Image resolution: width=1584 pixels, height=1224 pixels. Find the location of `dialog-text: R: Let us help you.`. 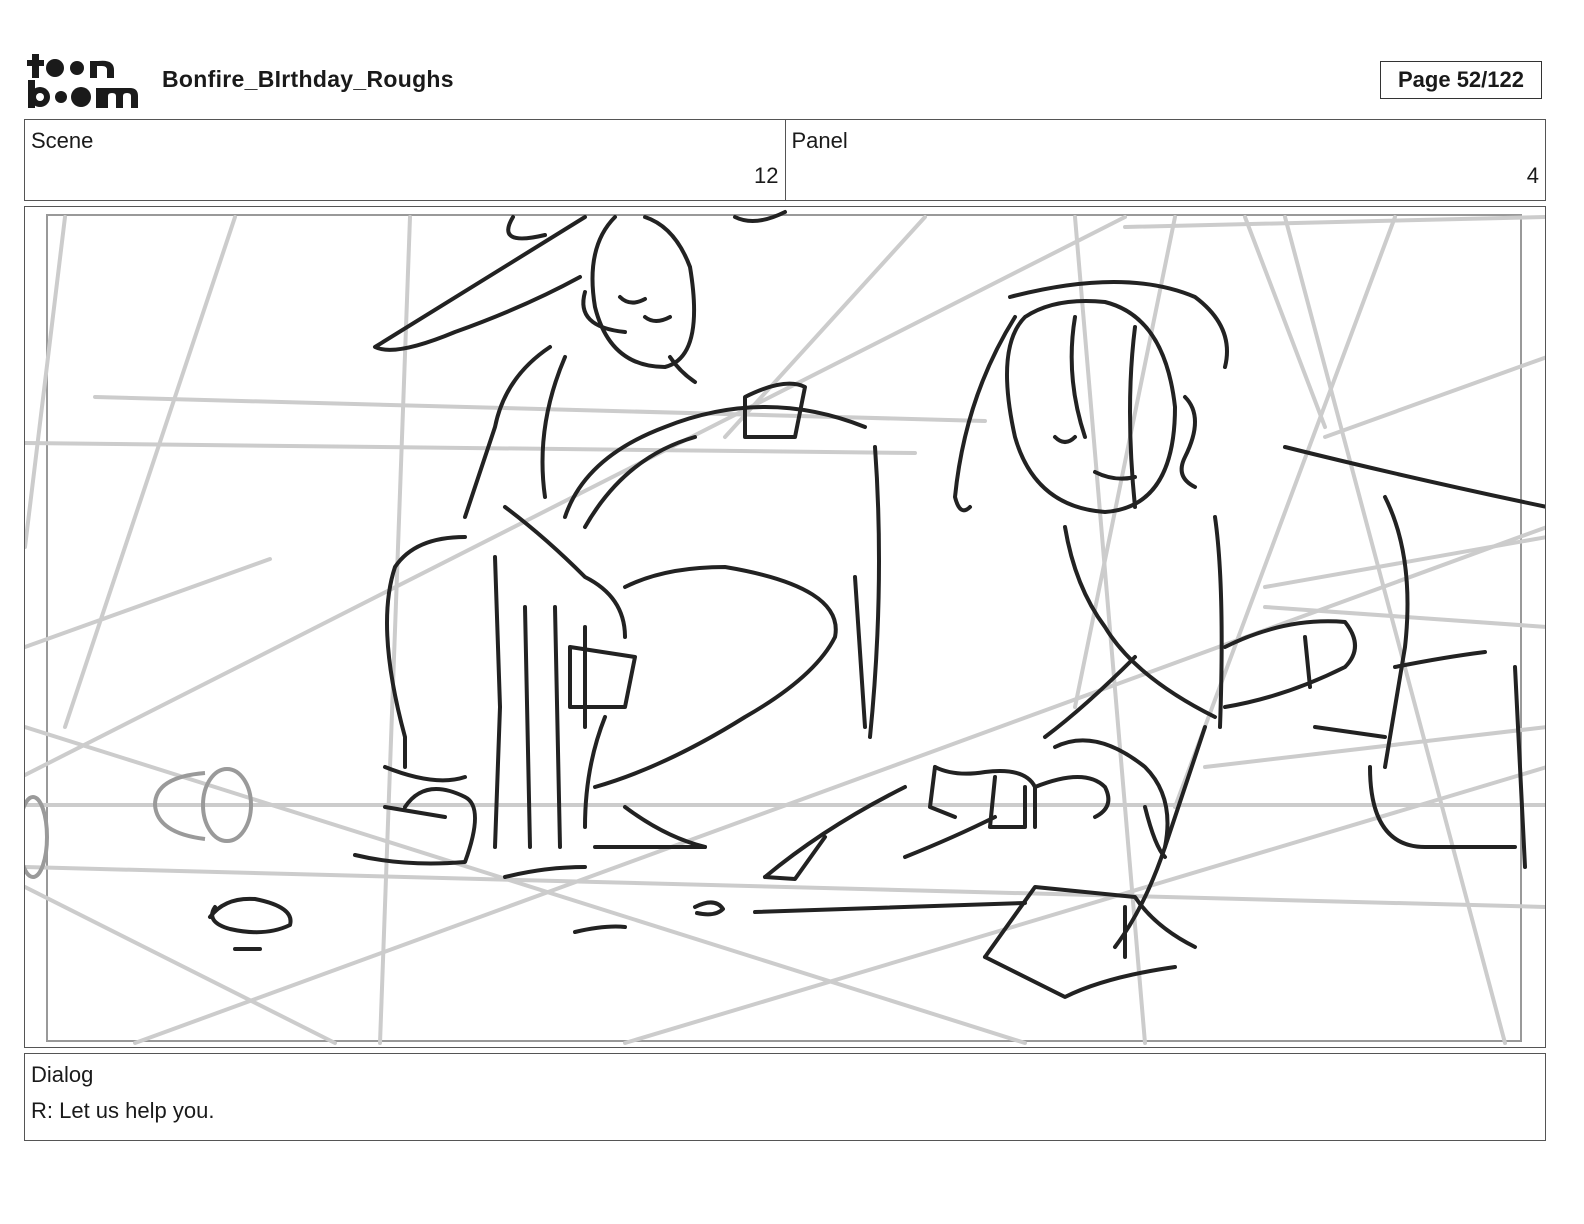

dialog-text: R: Let us help you. is located at coordinates (123, 1110).